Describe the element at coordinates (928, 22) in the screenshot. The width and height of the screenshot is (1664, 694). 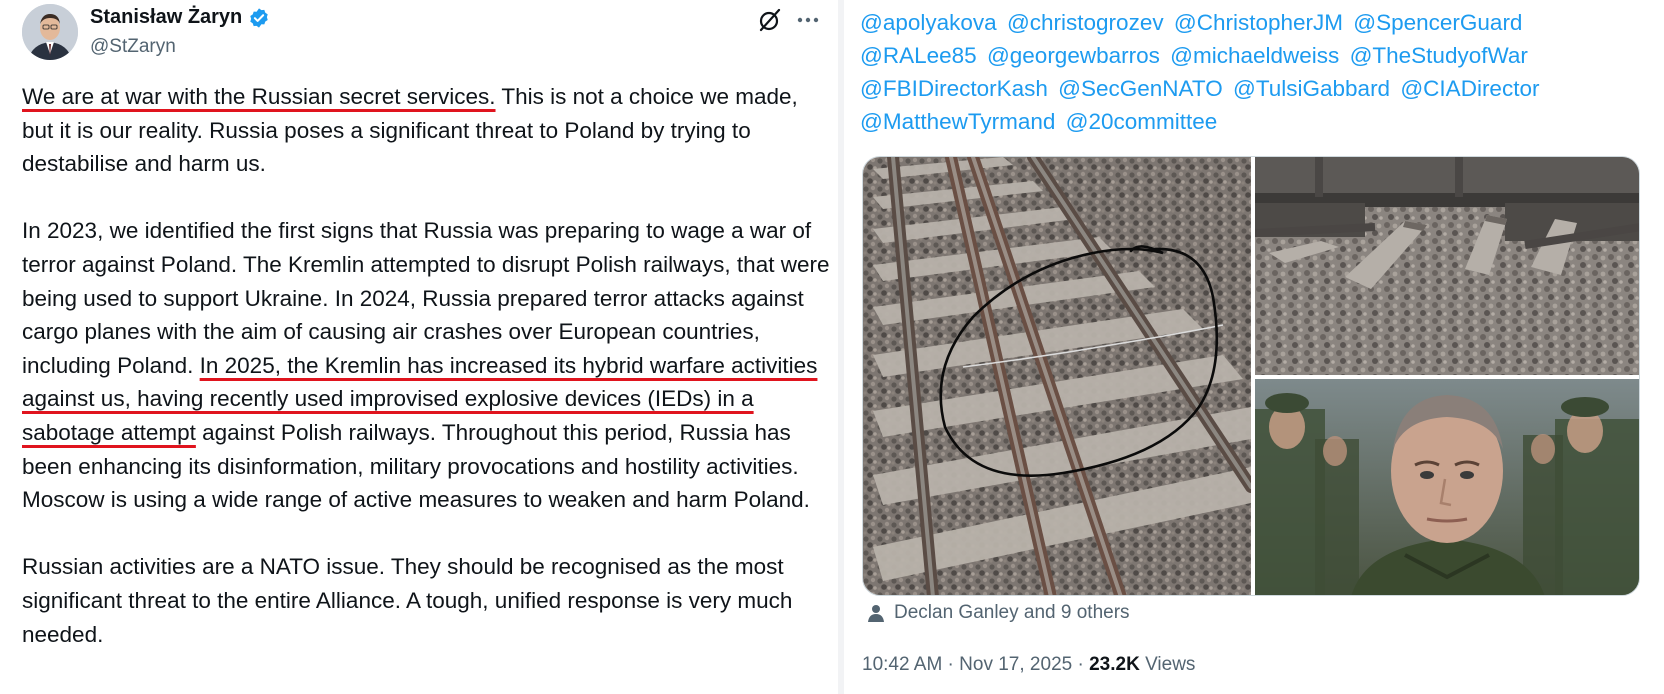
I see `mention-link: @apolyakova` at that location.